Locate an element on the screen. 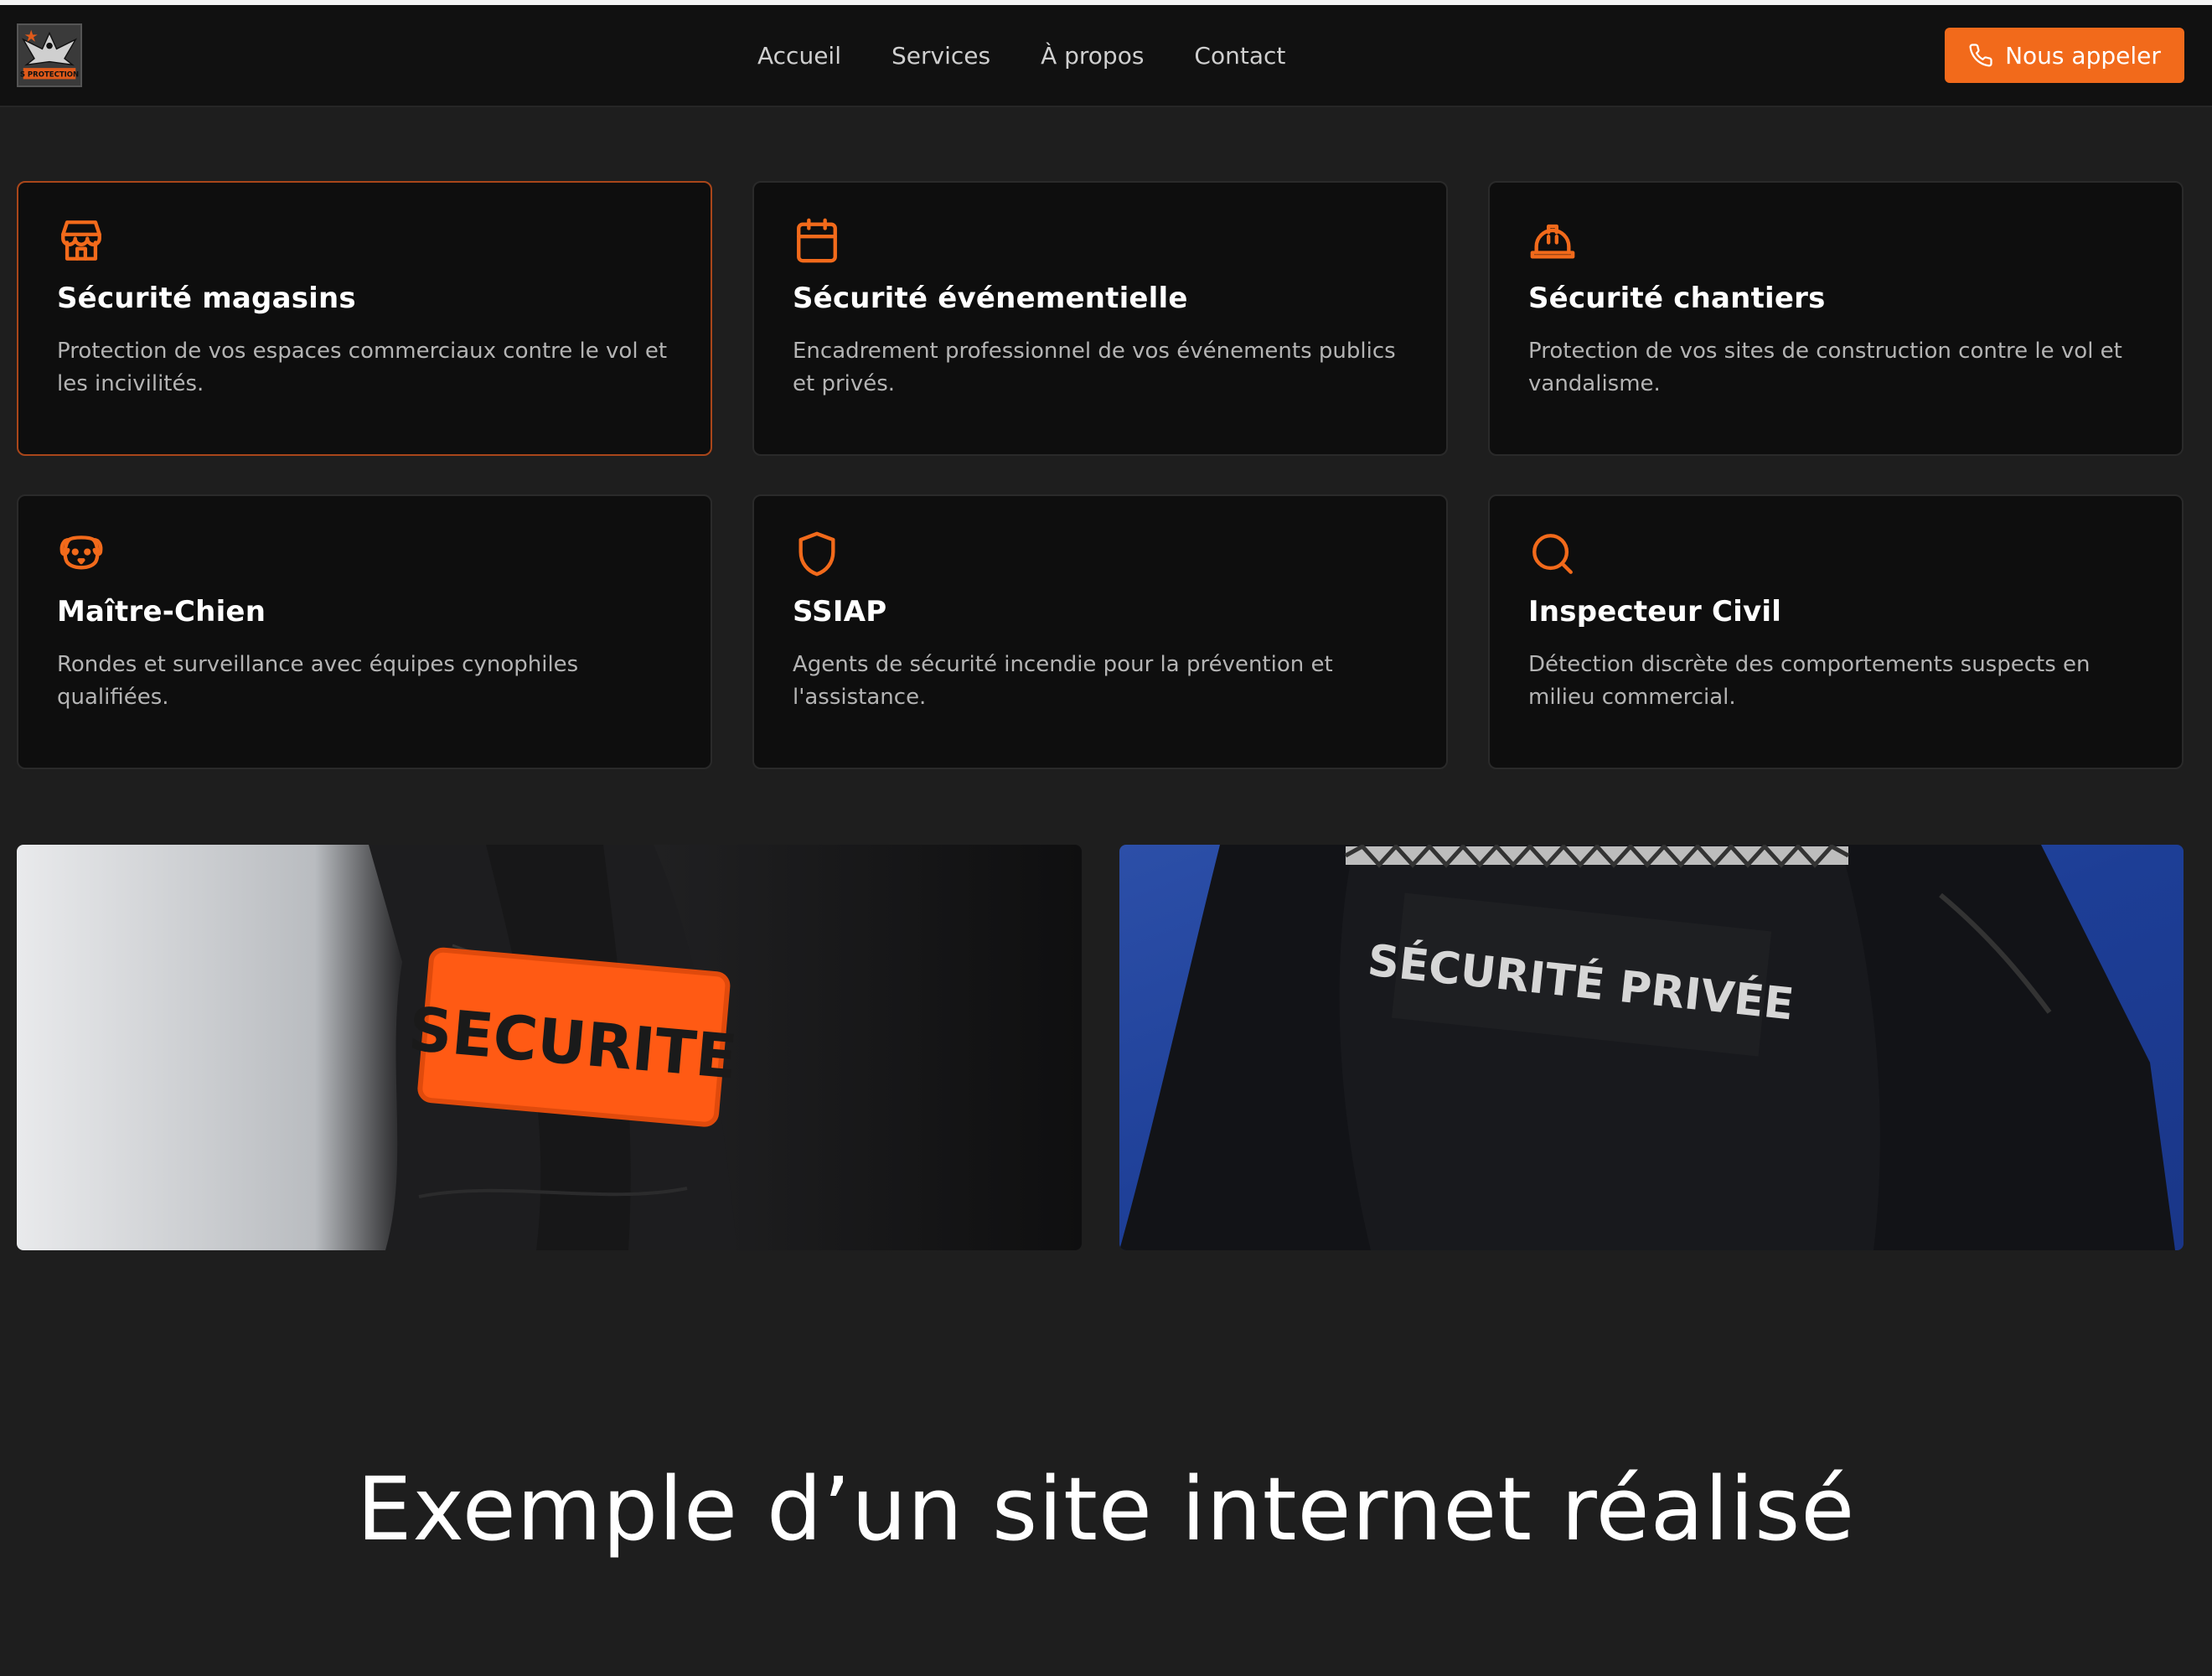  nav-services: Services is located at coordinates (941, 56).